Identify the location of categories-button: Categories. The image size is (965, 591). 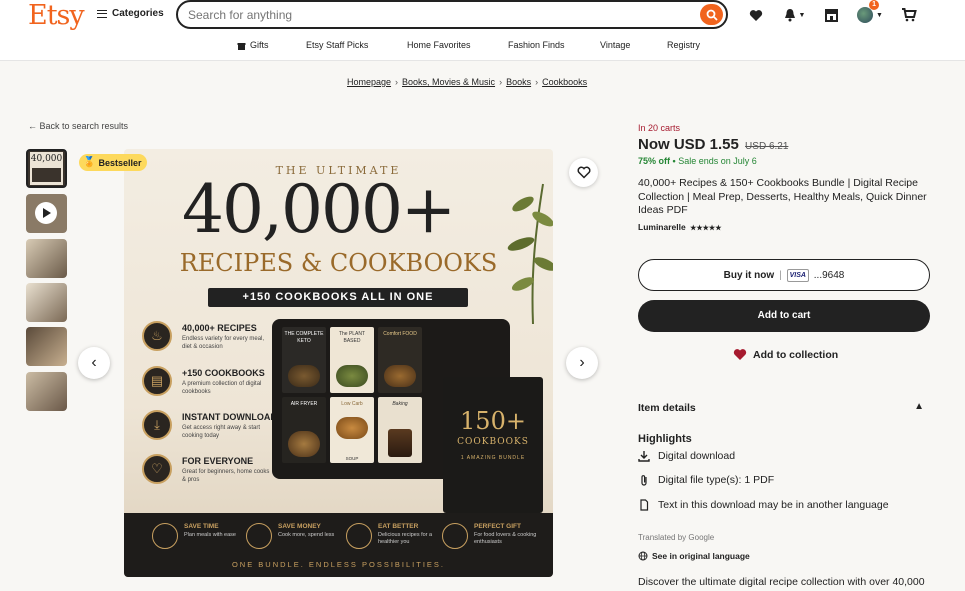
(130, 13).